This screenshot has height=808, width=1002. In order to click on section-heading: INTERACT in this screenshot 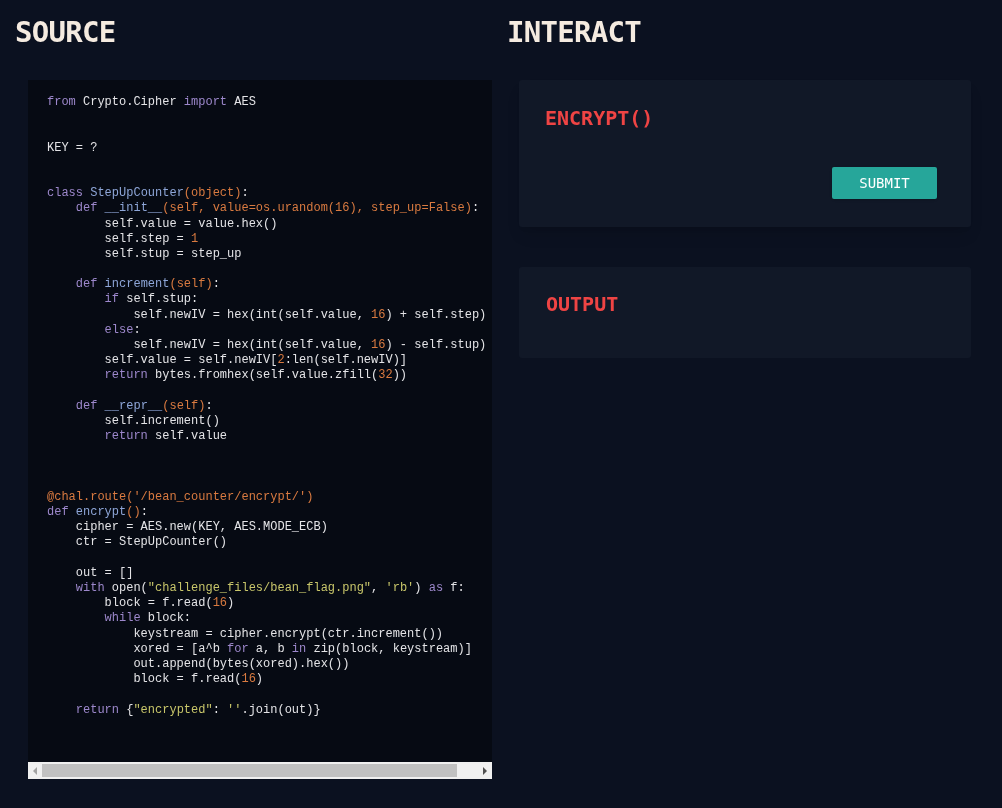, I will do `click(574, 32)`.